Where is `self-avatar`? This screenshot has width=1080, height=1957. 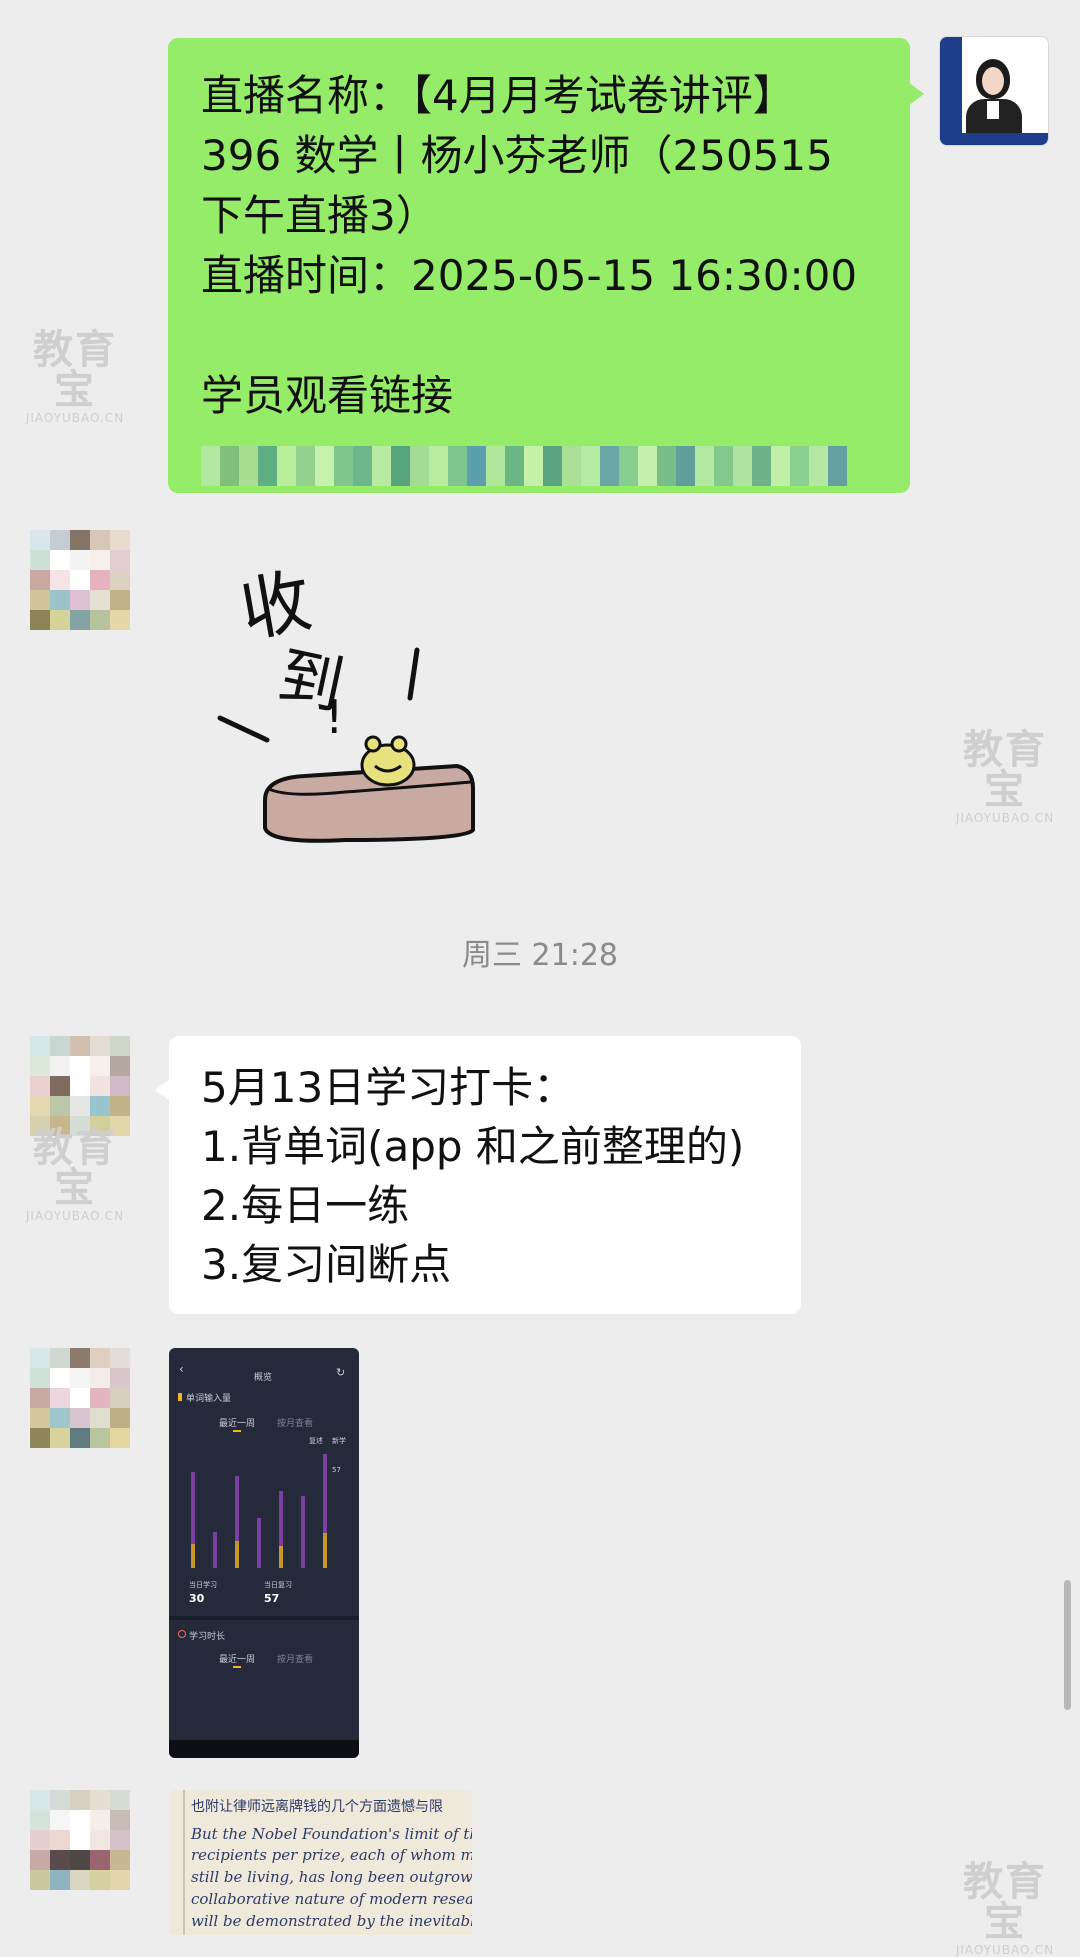 self-avatar is located at coordinates (994, 91).